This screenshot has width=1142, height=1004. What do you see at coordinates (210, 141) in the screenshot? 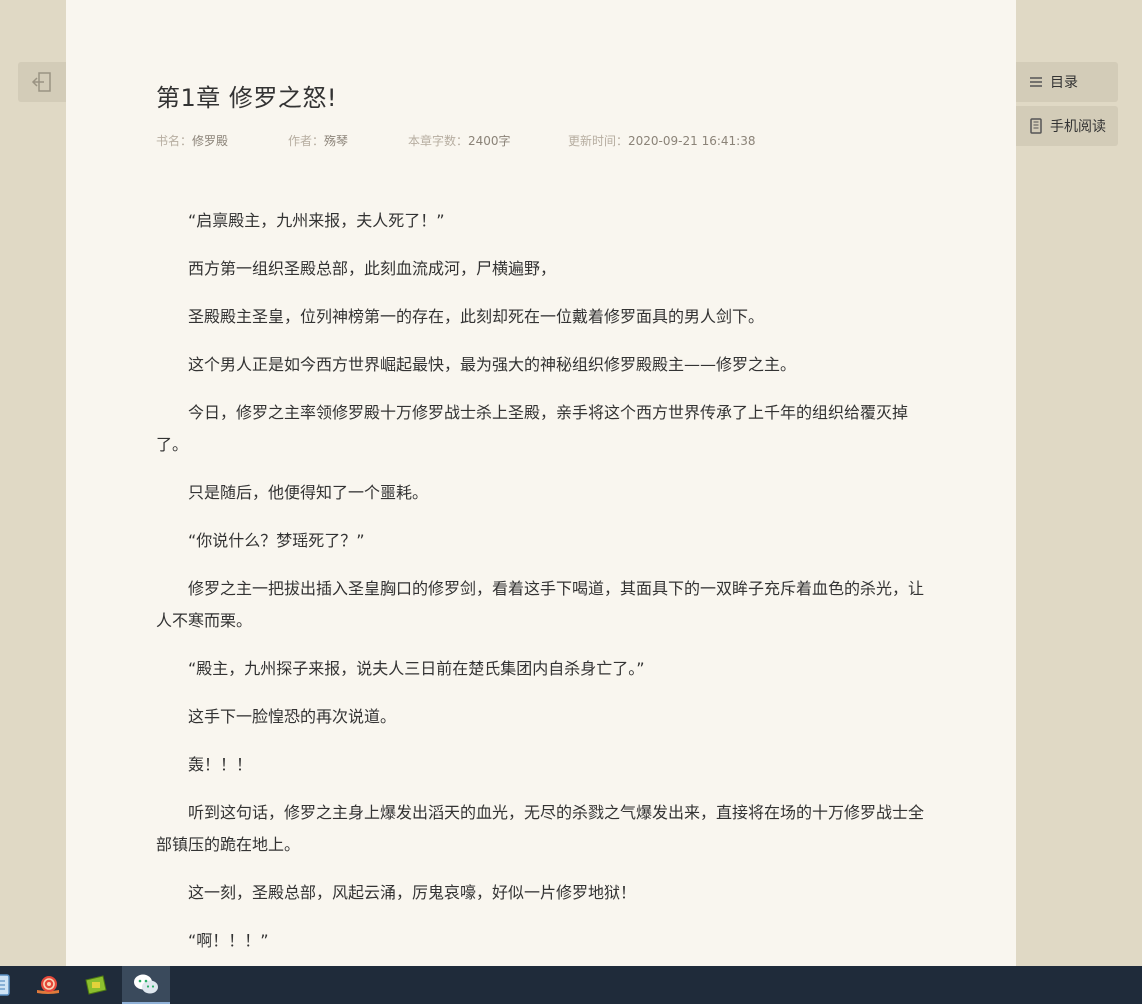
I see `book-name: 修罗殿` at bounding box center [210, 141].